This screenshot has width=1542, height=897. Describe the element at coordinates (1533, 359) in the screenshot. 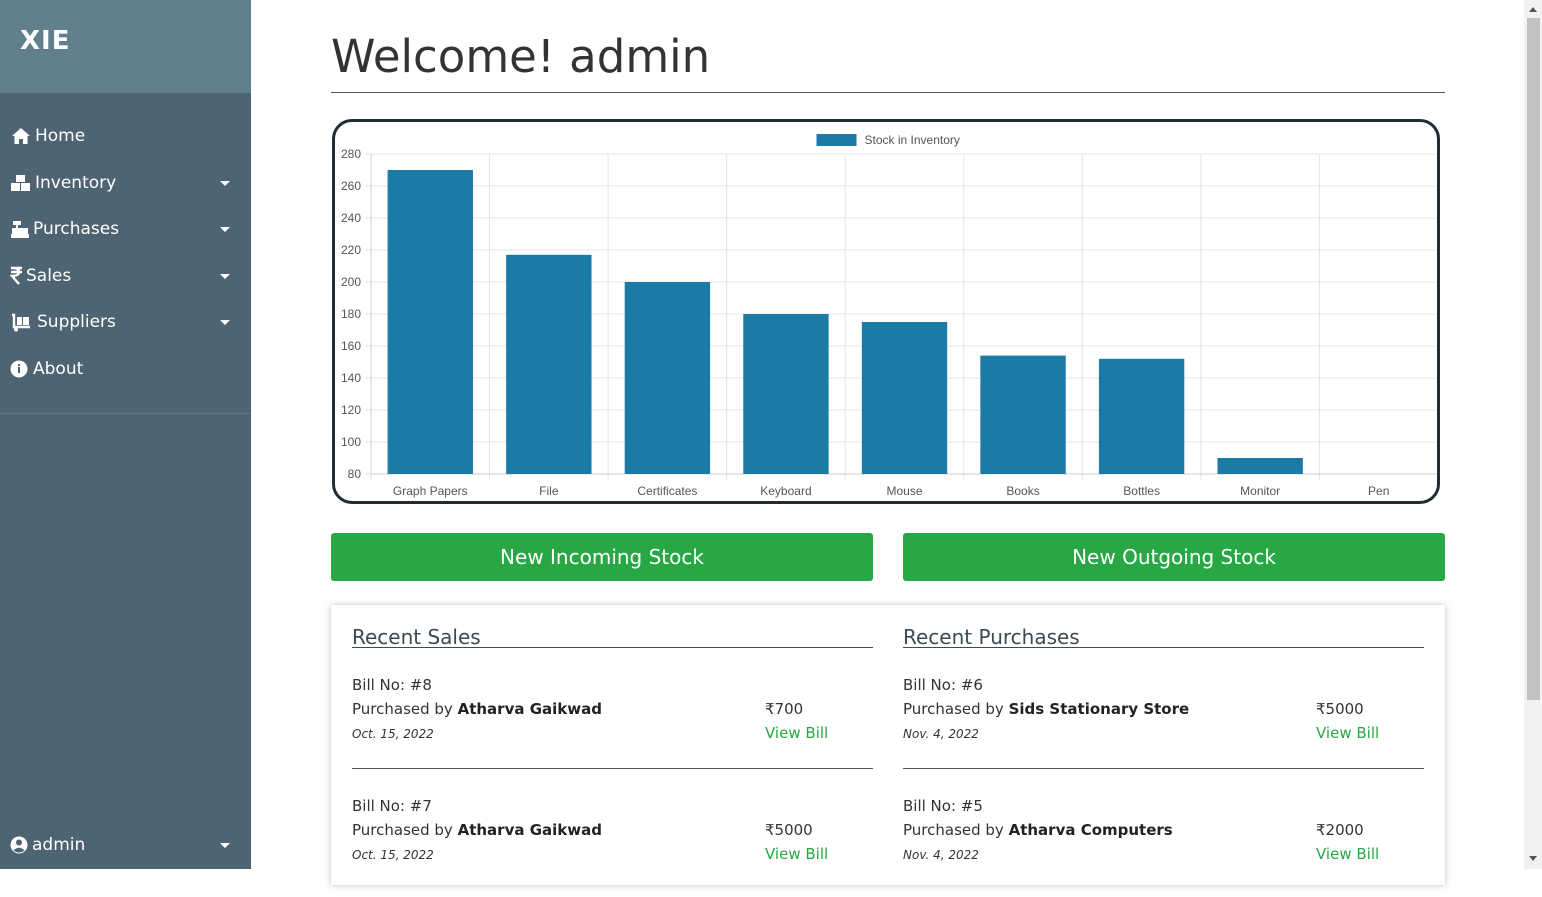

I see `scrollbar-thumb` at that location.